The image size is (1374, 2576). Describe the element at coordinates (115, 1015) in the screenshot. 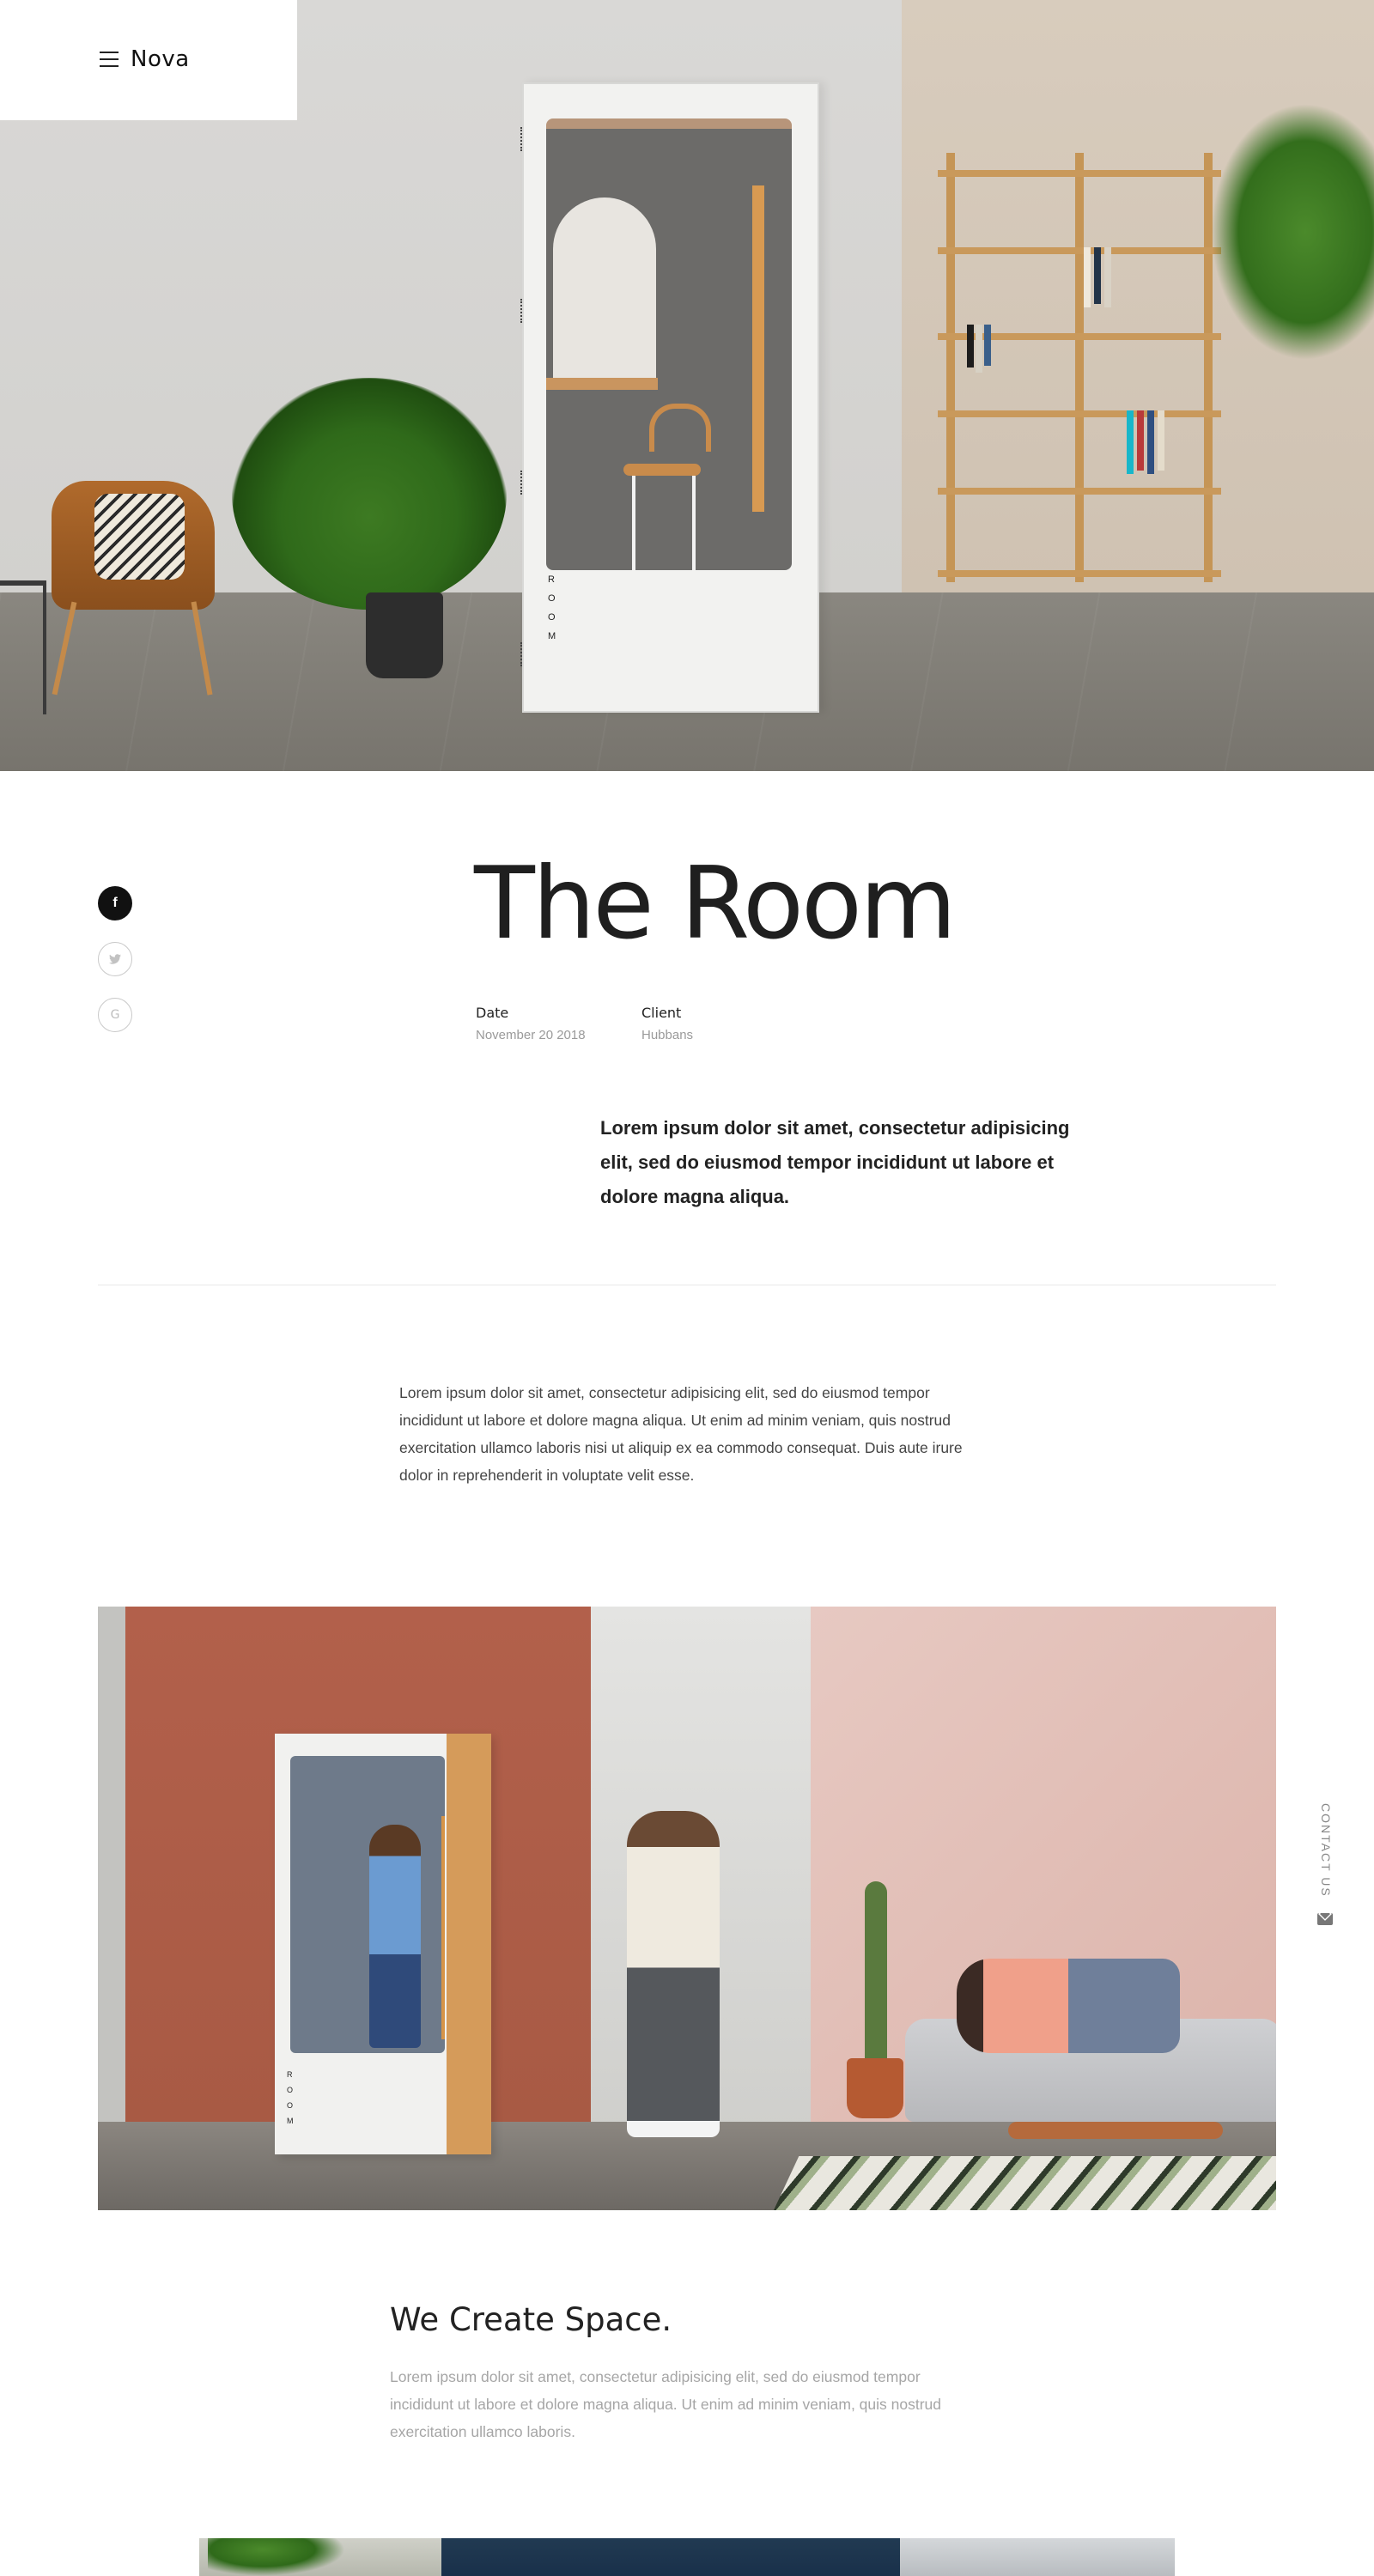

I see `google-icon: G` at that location.